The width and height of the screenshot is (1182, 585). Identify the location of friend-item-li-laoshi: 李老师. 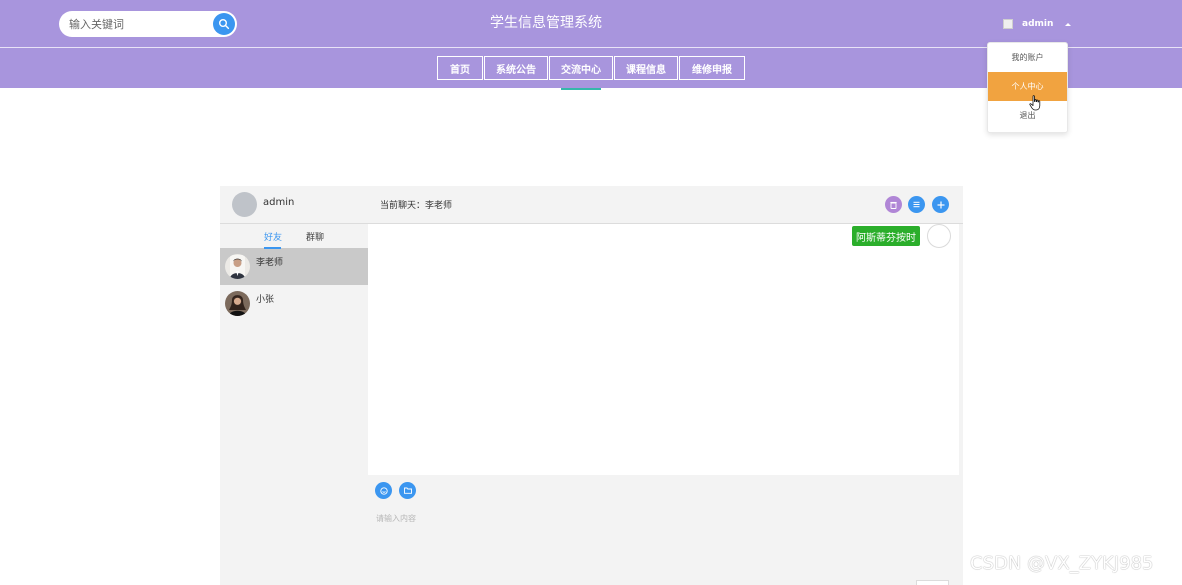
(294, 266).